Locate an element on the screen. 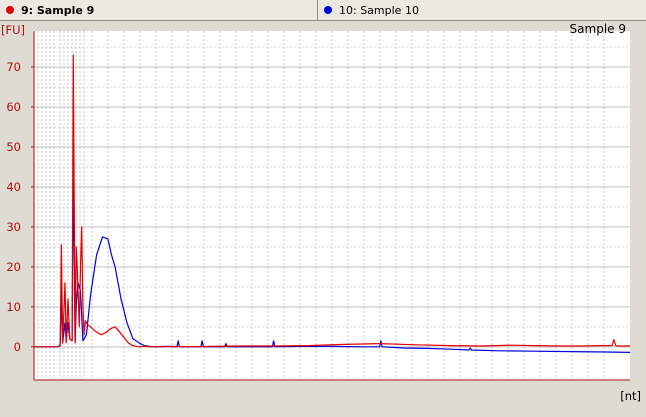 This screenshot has width=646, height=417. x-axis-label: [nt] is located at coordinates (630, 396).